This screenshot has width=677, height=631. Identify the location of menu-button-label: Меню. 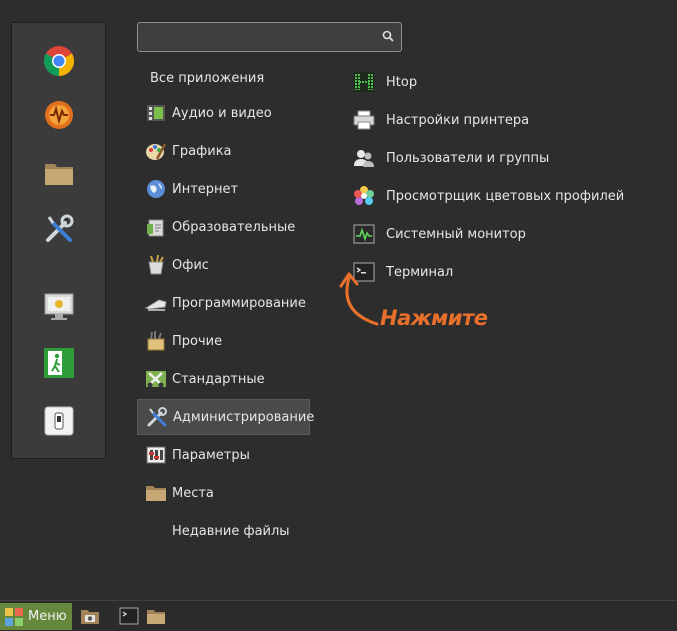
(47, 616).